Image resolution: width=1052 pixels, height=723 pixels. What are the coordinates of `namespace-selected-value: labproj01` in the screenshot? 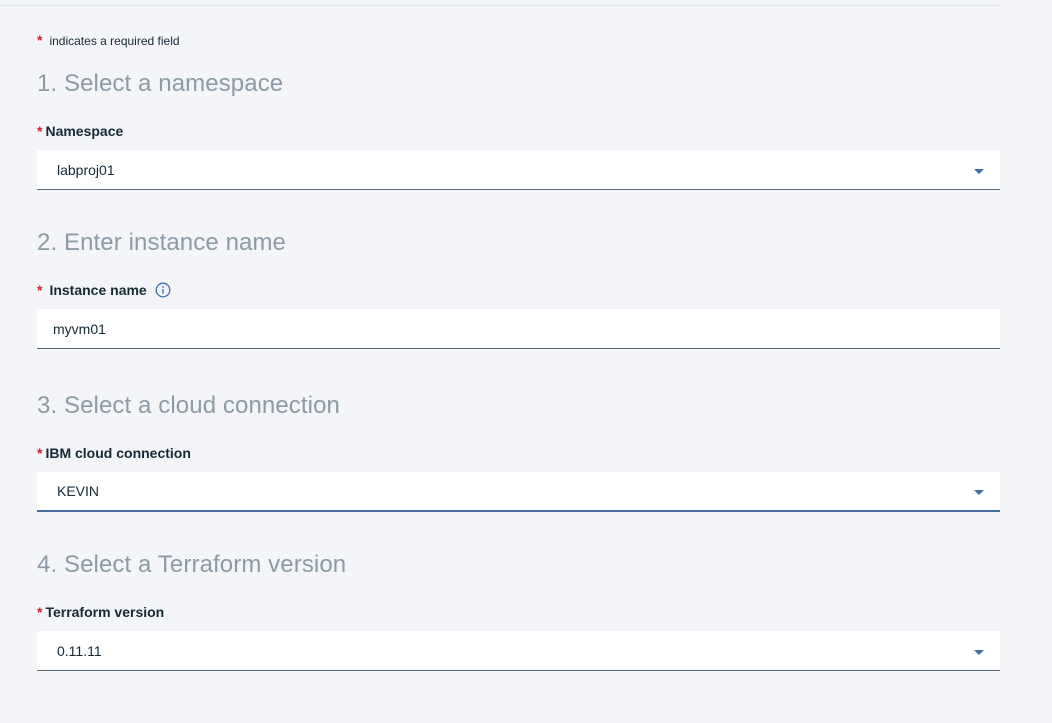 It's located at (86, 169).